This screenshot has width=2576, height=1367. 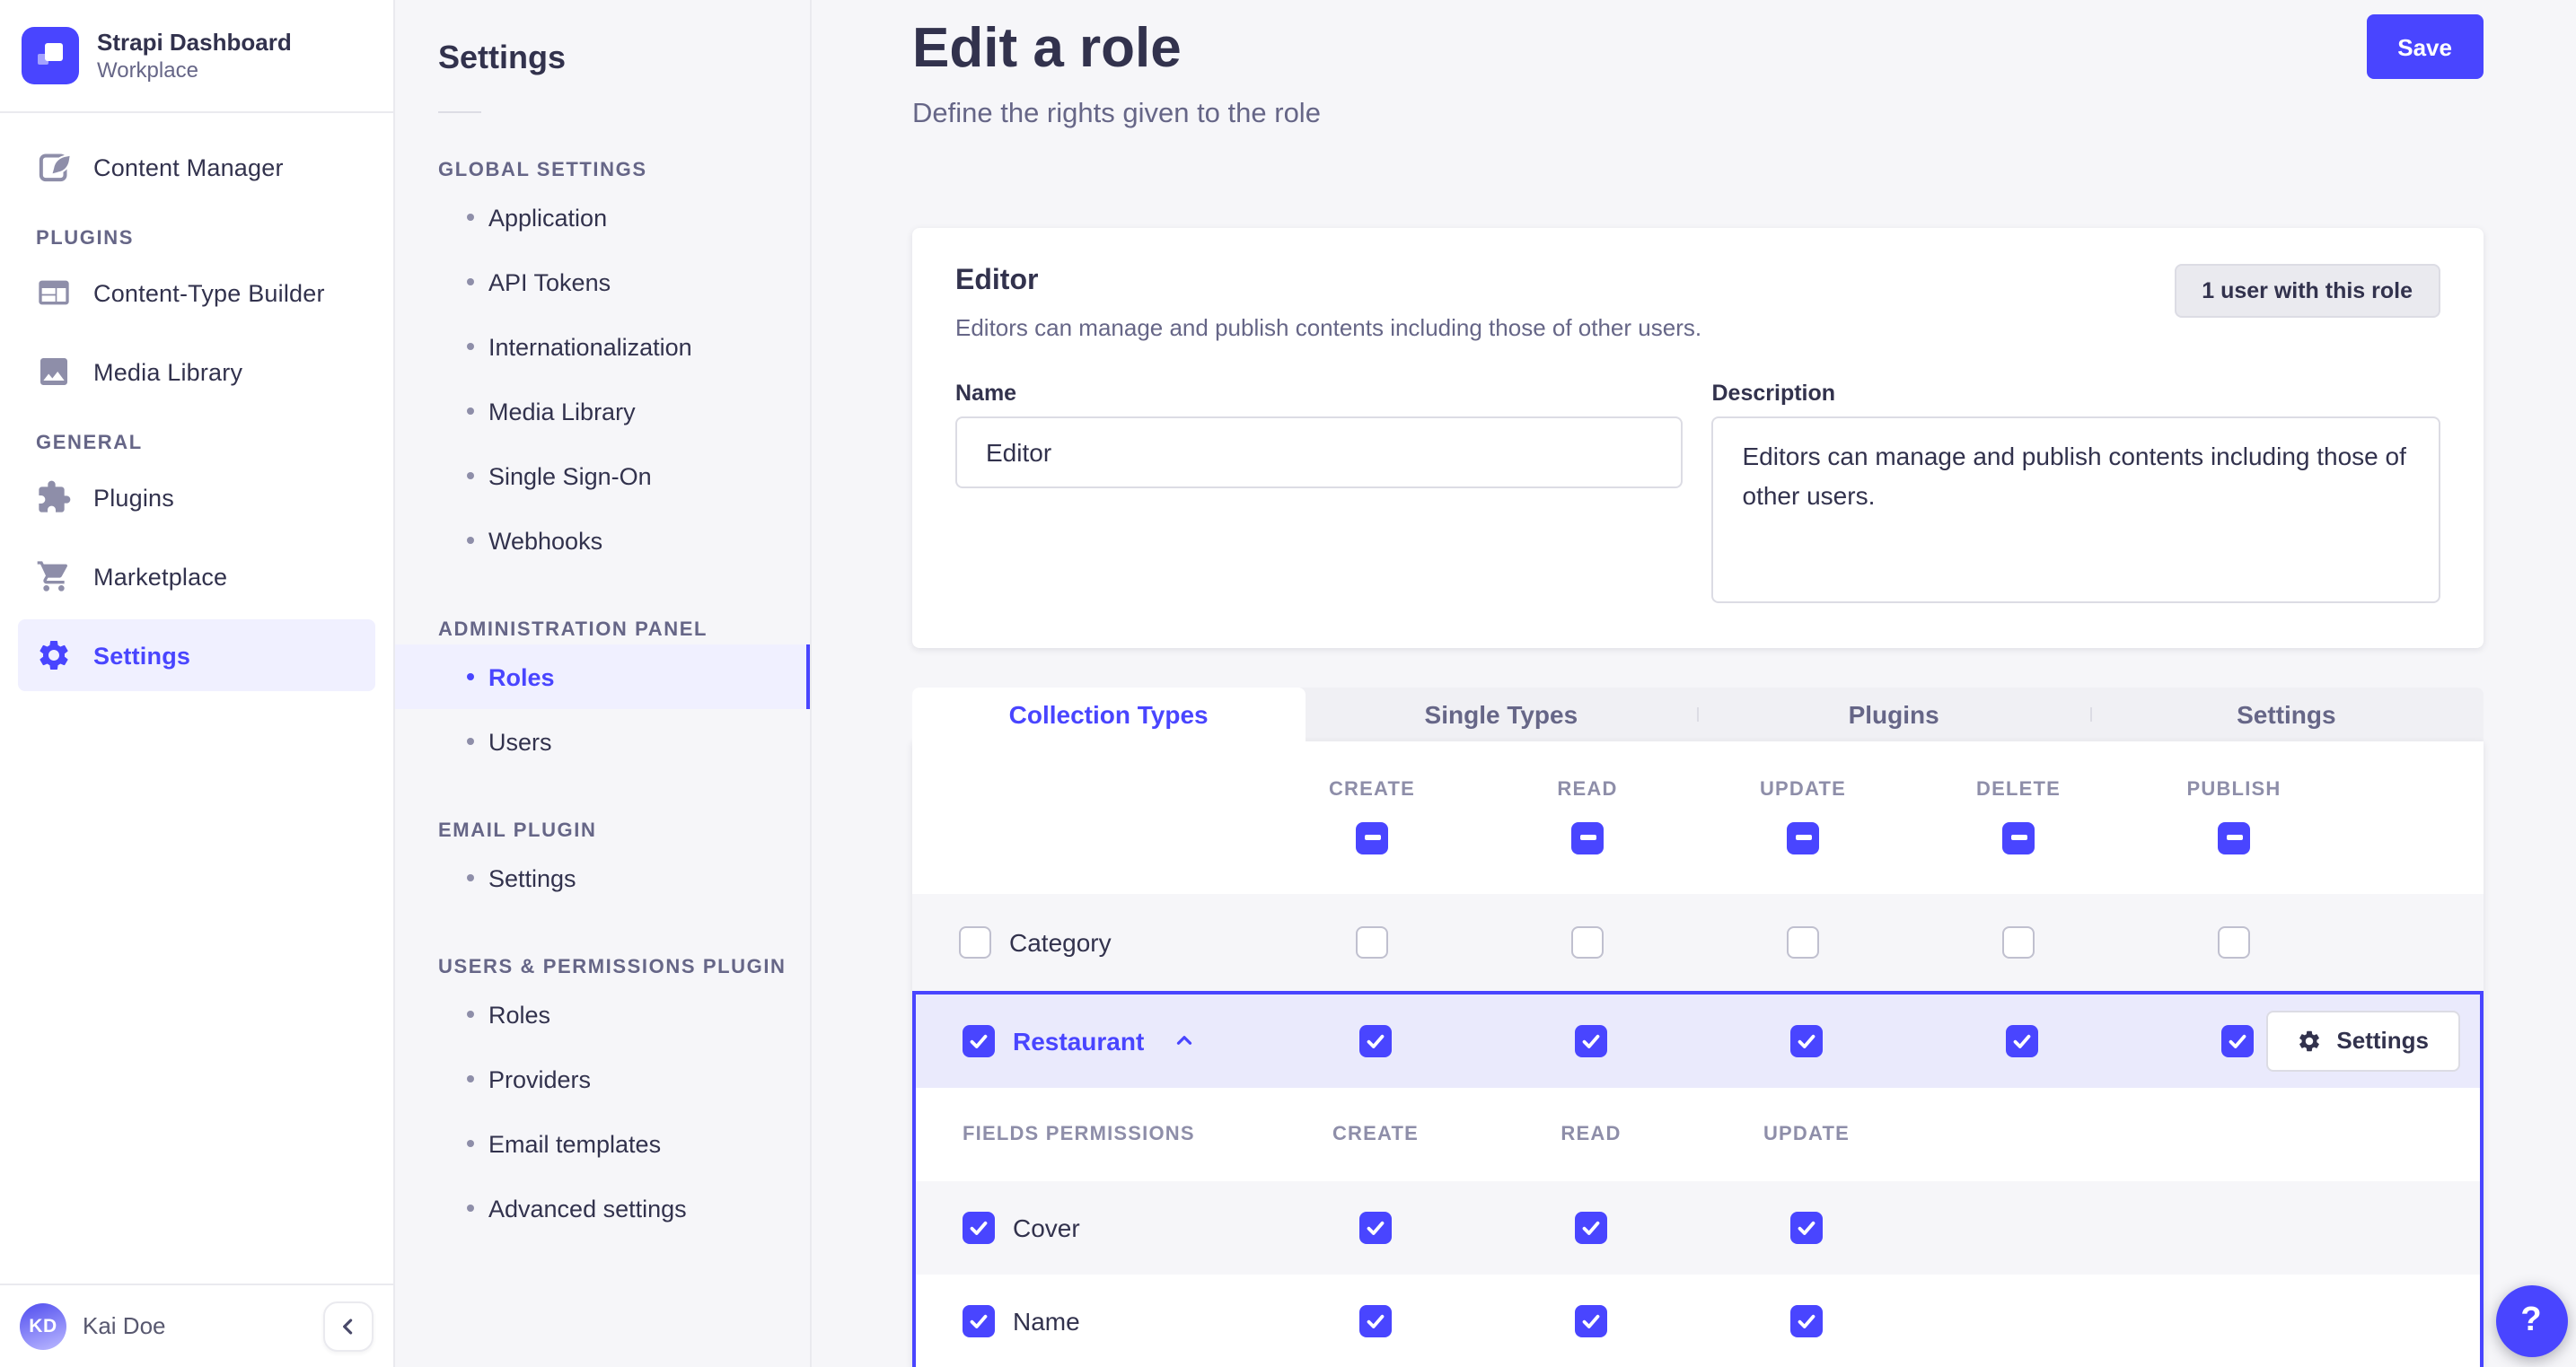 What do you see at coordinates (2233, 789) in the screenshot?
I see `column-label: PUBLISH` at bounding box center [2233, 789].